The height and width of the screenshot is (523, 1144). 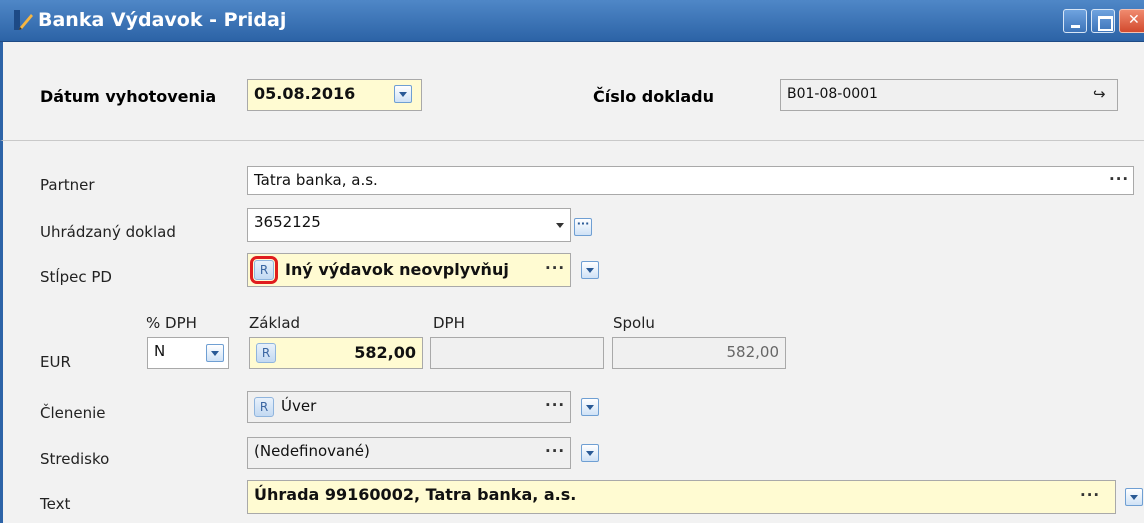 I want to click on base-label: Základ, so click(x=275, y=323).